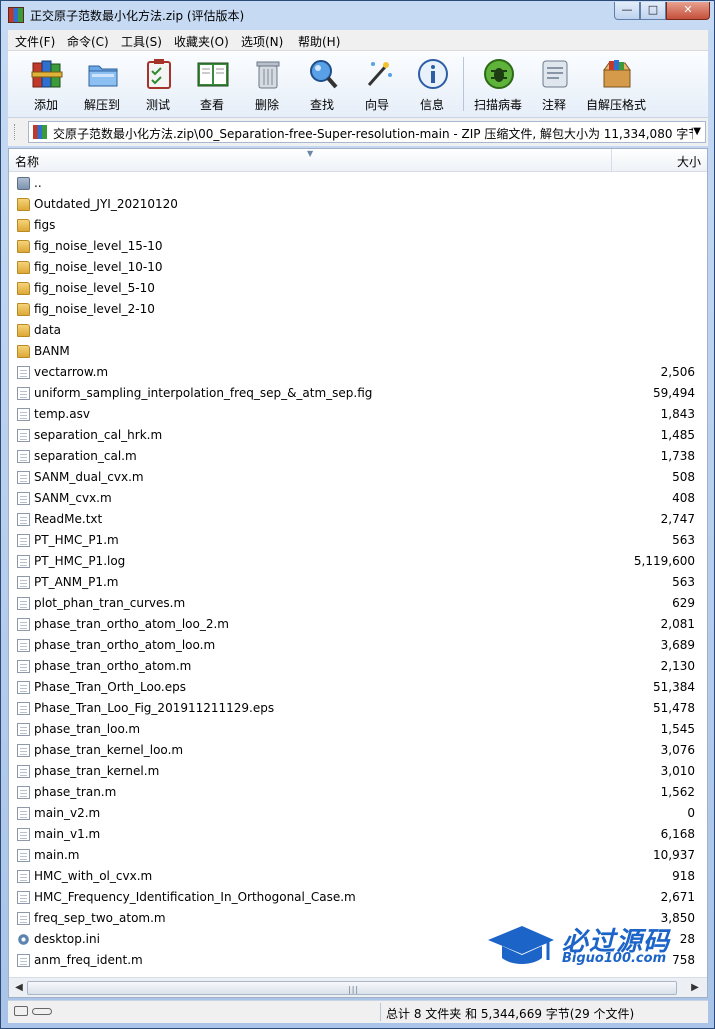  I want to click on file-row: phase_tran_loo.m 1,545, so click(358, 729).